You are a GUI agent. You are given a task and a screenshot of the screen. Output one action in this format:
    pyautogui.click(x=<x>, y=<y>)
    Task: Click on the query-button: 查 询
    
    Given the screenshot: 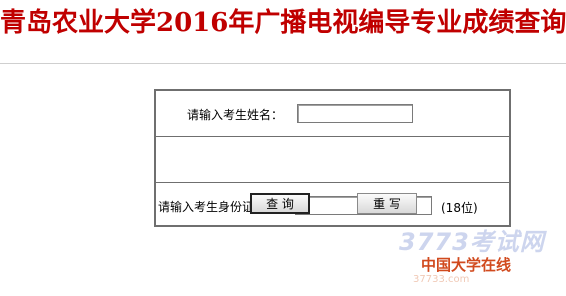 What is the action you would take?
    pyautogui.click(x=280, y=203)
    